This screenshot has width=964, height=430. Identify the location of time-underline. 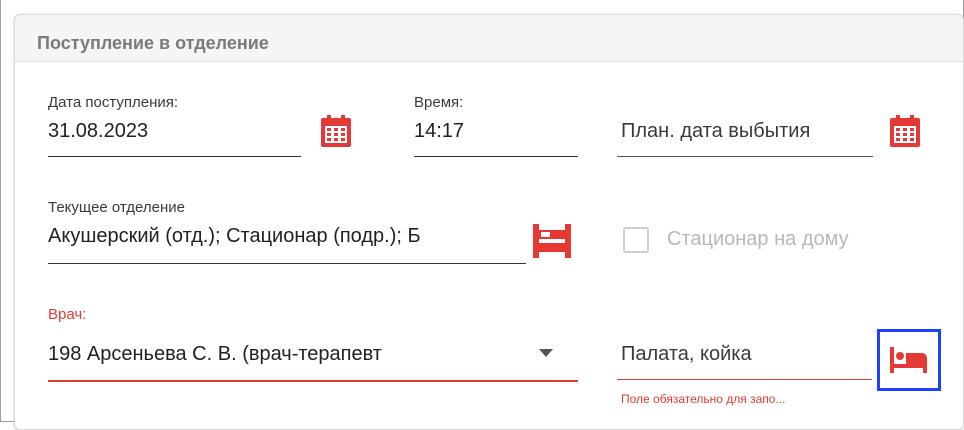
(496, 156).